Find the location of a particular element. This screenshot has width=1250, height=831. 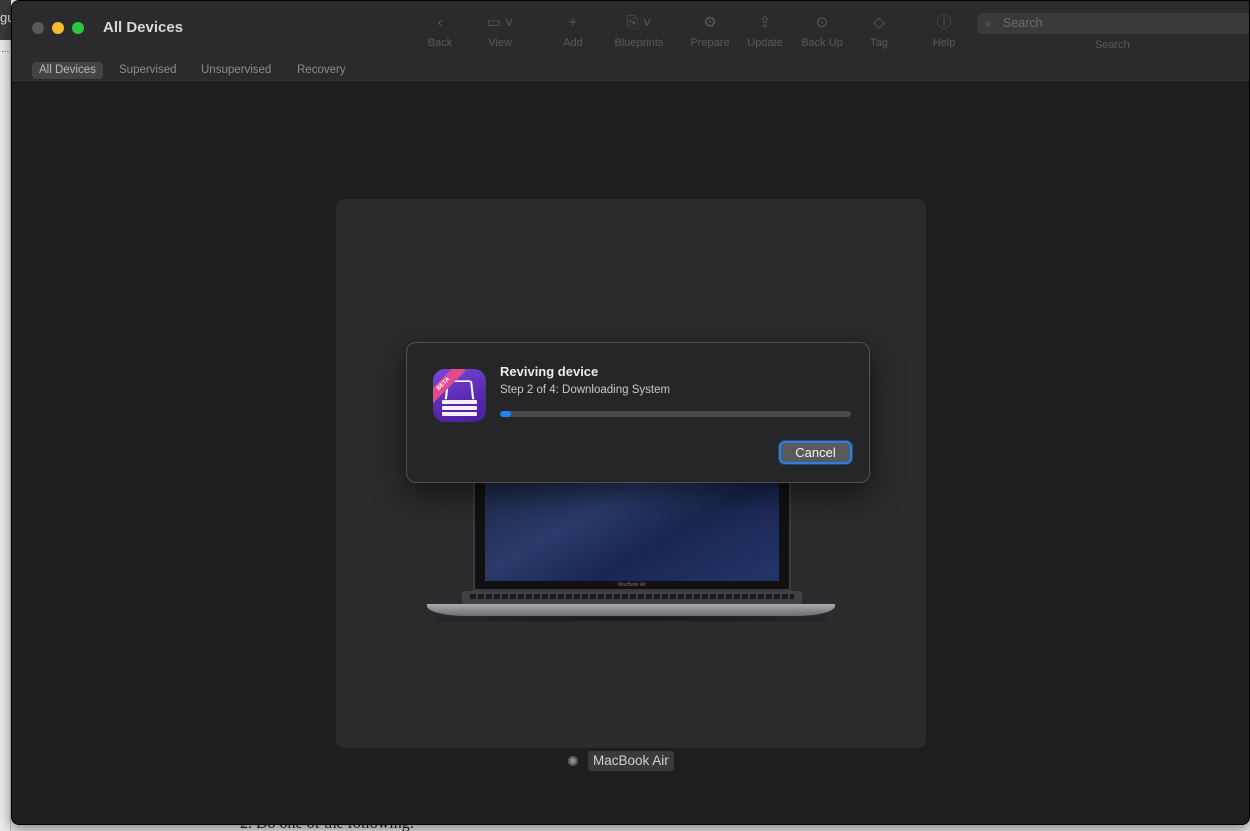

macbook-keys is located at coordinates (632, 596).